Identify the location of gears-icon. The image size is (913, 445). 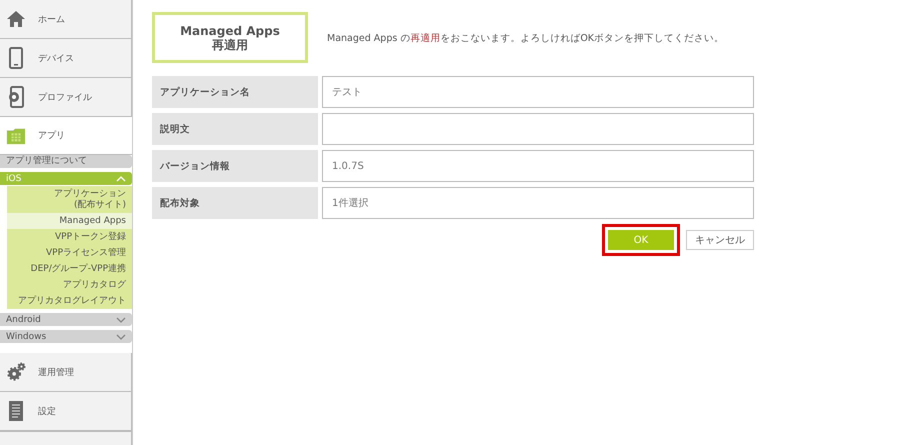
(16, 372).